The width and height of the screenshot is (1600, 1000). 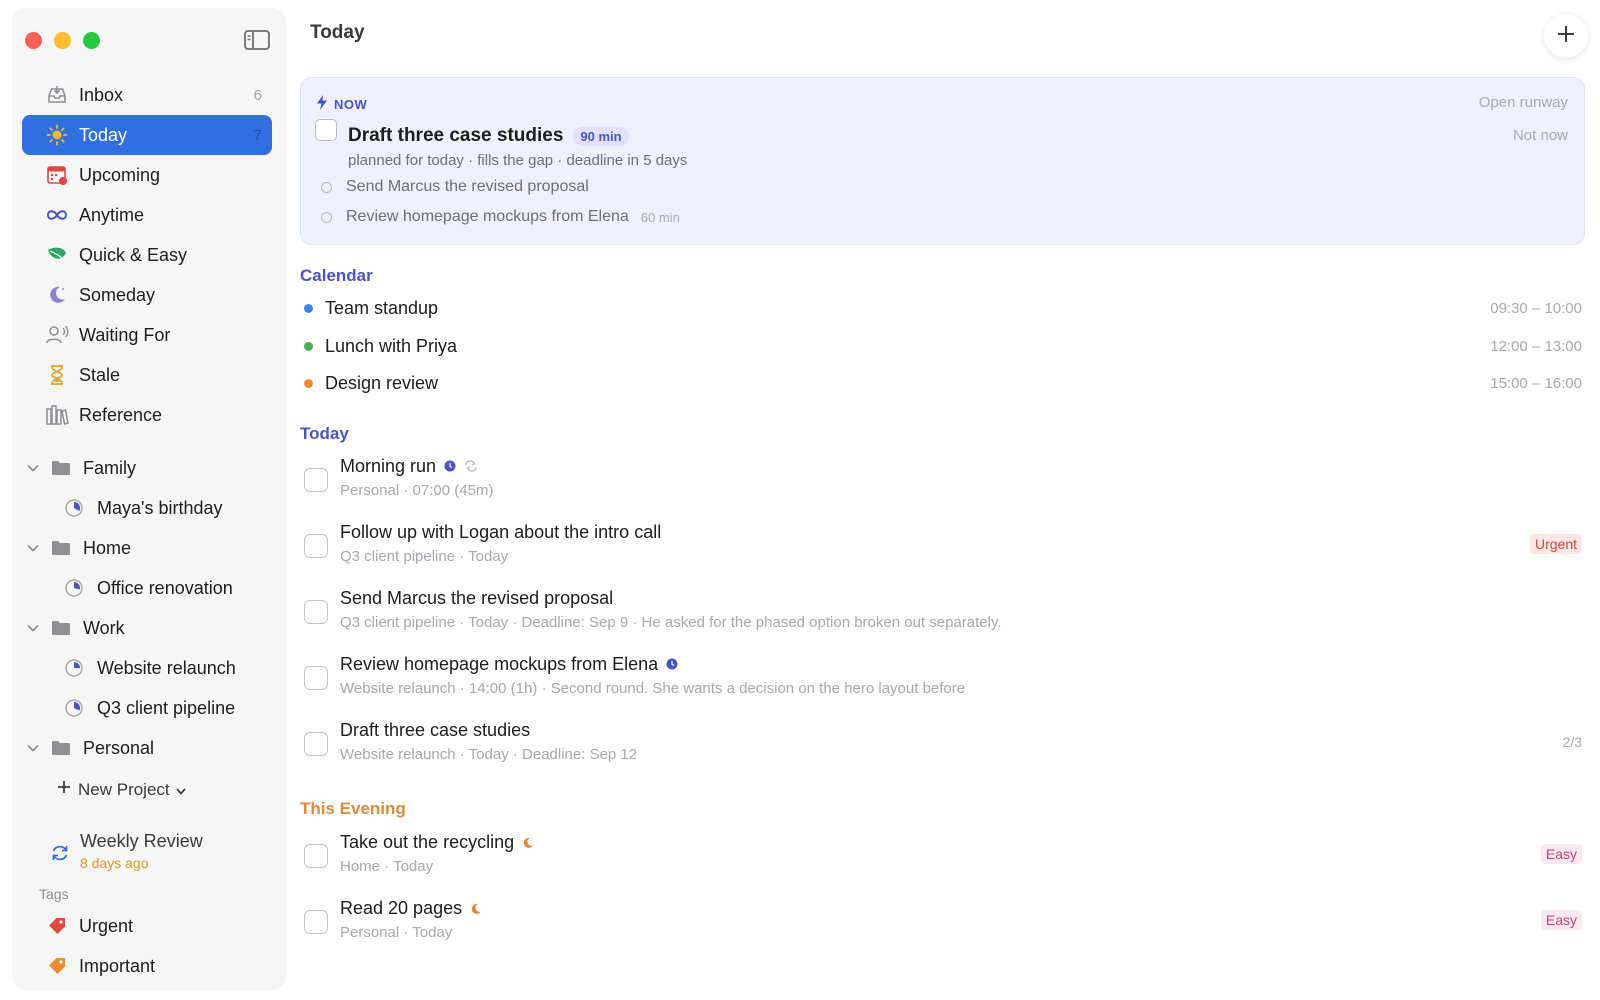 I want to click on area-personal: Personal, so click(x=147, y=748).